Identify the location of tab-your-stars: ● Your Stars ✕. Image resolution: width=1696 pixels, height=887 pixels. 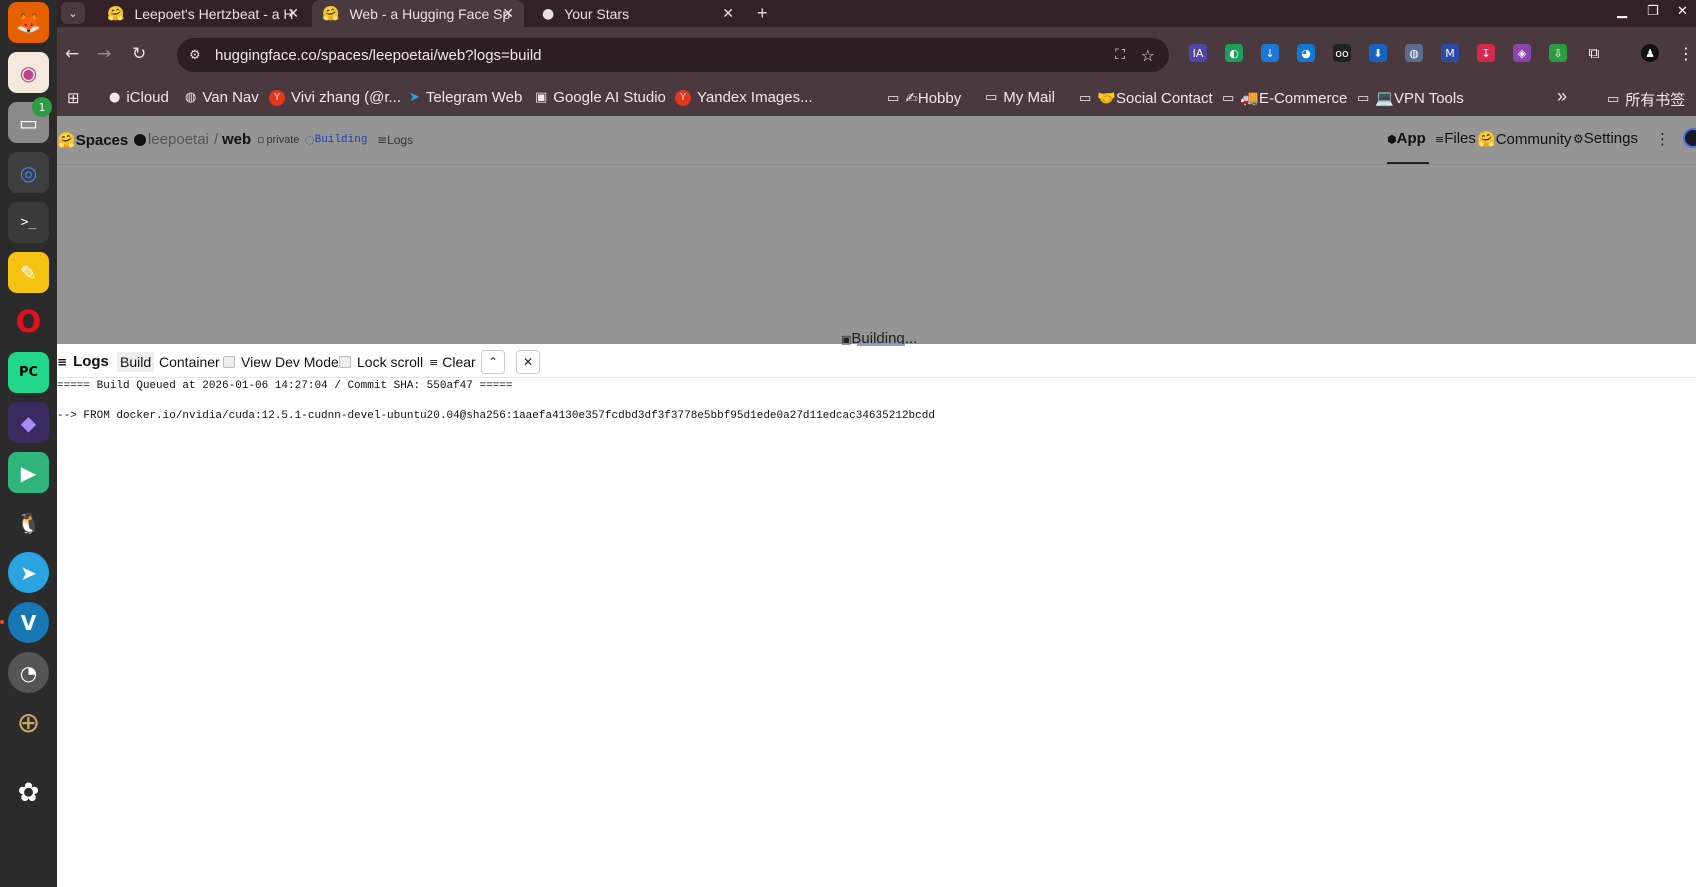
(638, 13).